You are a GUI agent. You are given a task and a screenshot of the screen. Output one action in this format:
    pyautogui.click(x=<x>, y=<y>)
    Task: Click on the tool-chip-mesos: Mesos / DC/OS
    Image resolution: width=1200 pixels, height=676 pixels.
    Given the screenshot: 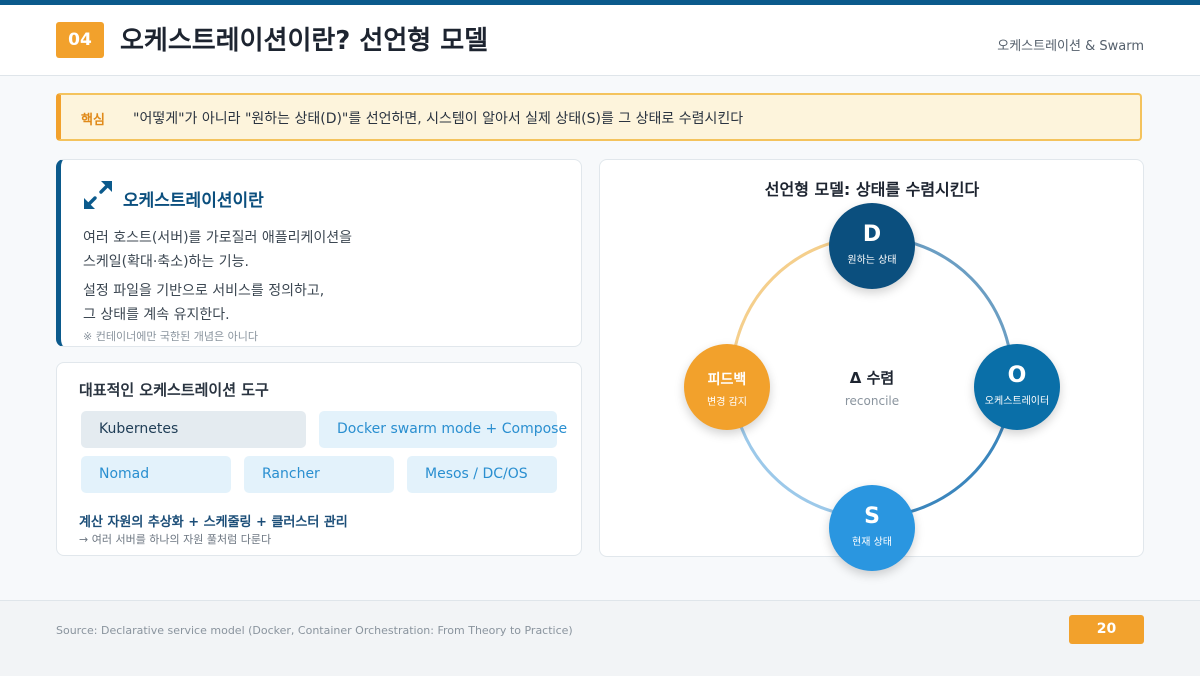 What is the action you would take?
    pyautogui.click(x=482, y=474)
    